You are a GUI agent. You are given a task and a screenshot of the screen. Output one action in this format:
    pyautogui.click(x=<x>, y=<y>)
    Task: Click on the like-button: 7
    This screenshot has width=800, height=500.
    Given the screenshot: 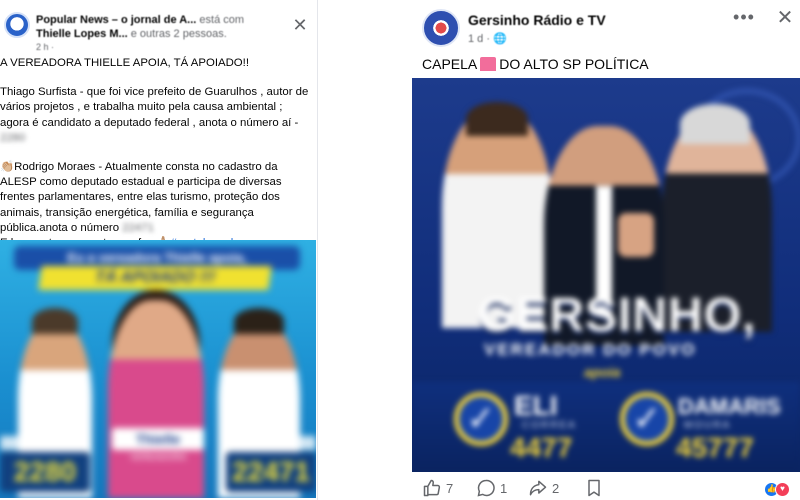 What is the action you would take?
    pyautogui.click(x=437, y=488)
    